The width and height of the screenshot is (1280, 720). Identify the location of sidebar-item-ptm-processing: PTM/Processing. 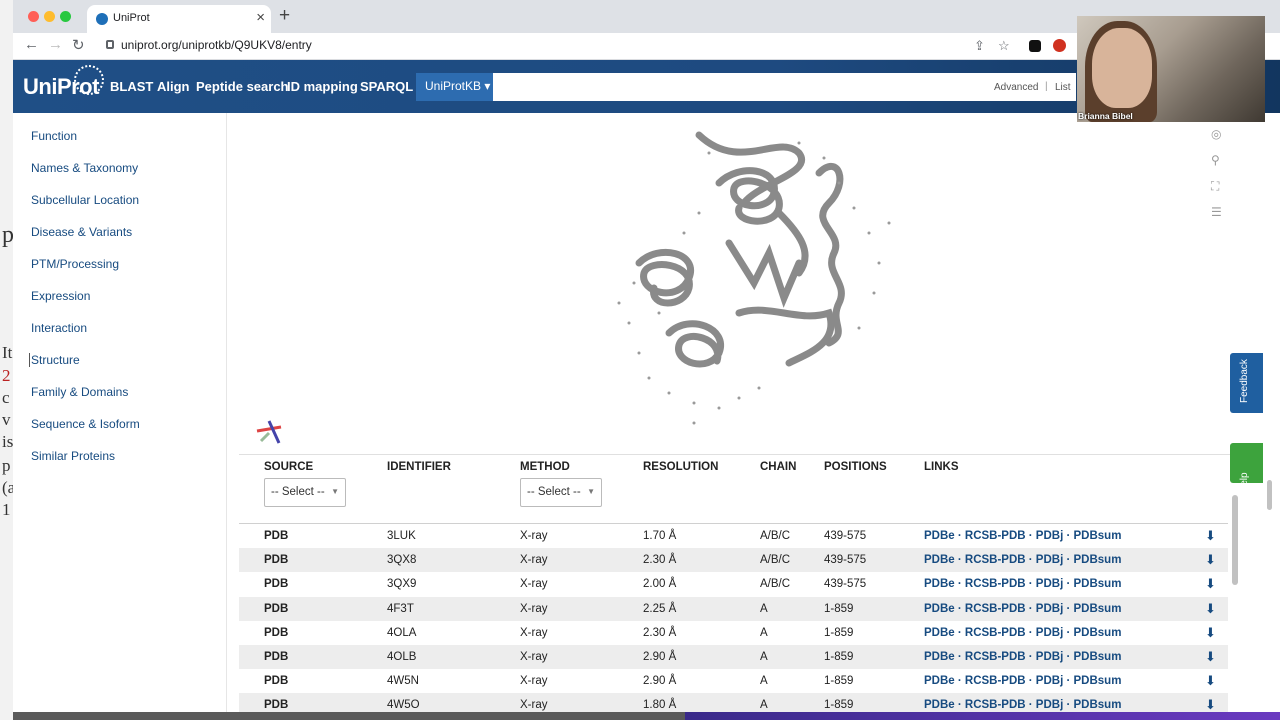
(75, 264).